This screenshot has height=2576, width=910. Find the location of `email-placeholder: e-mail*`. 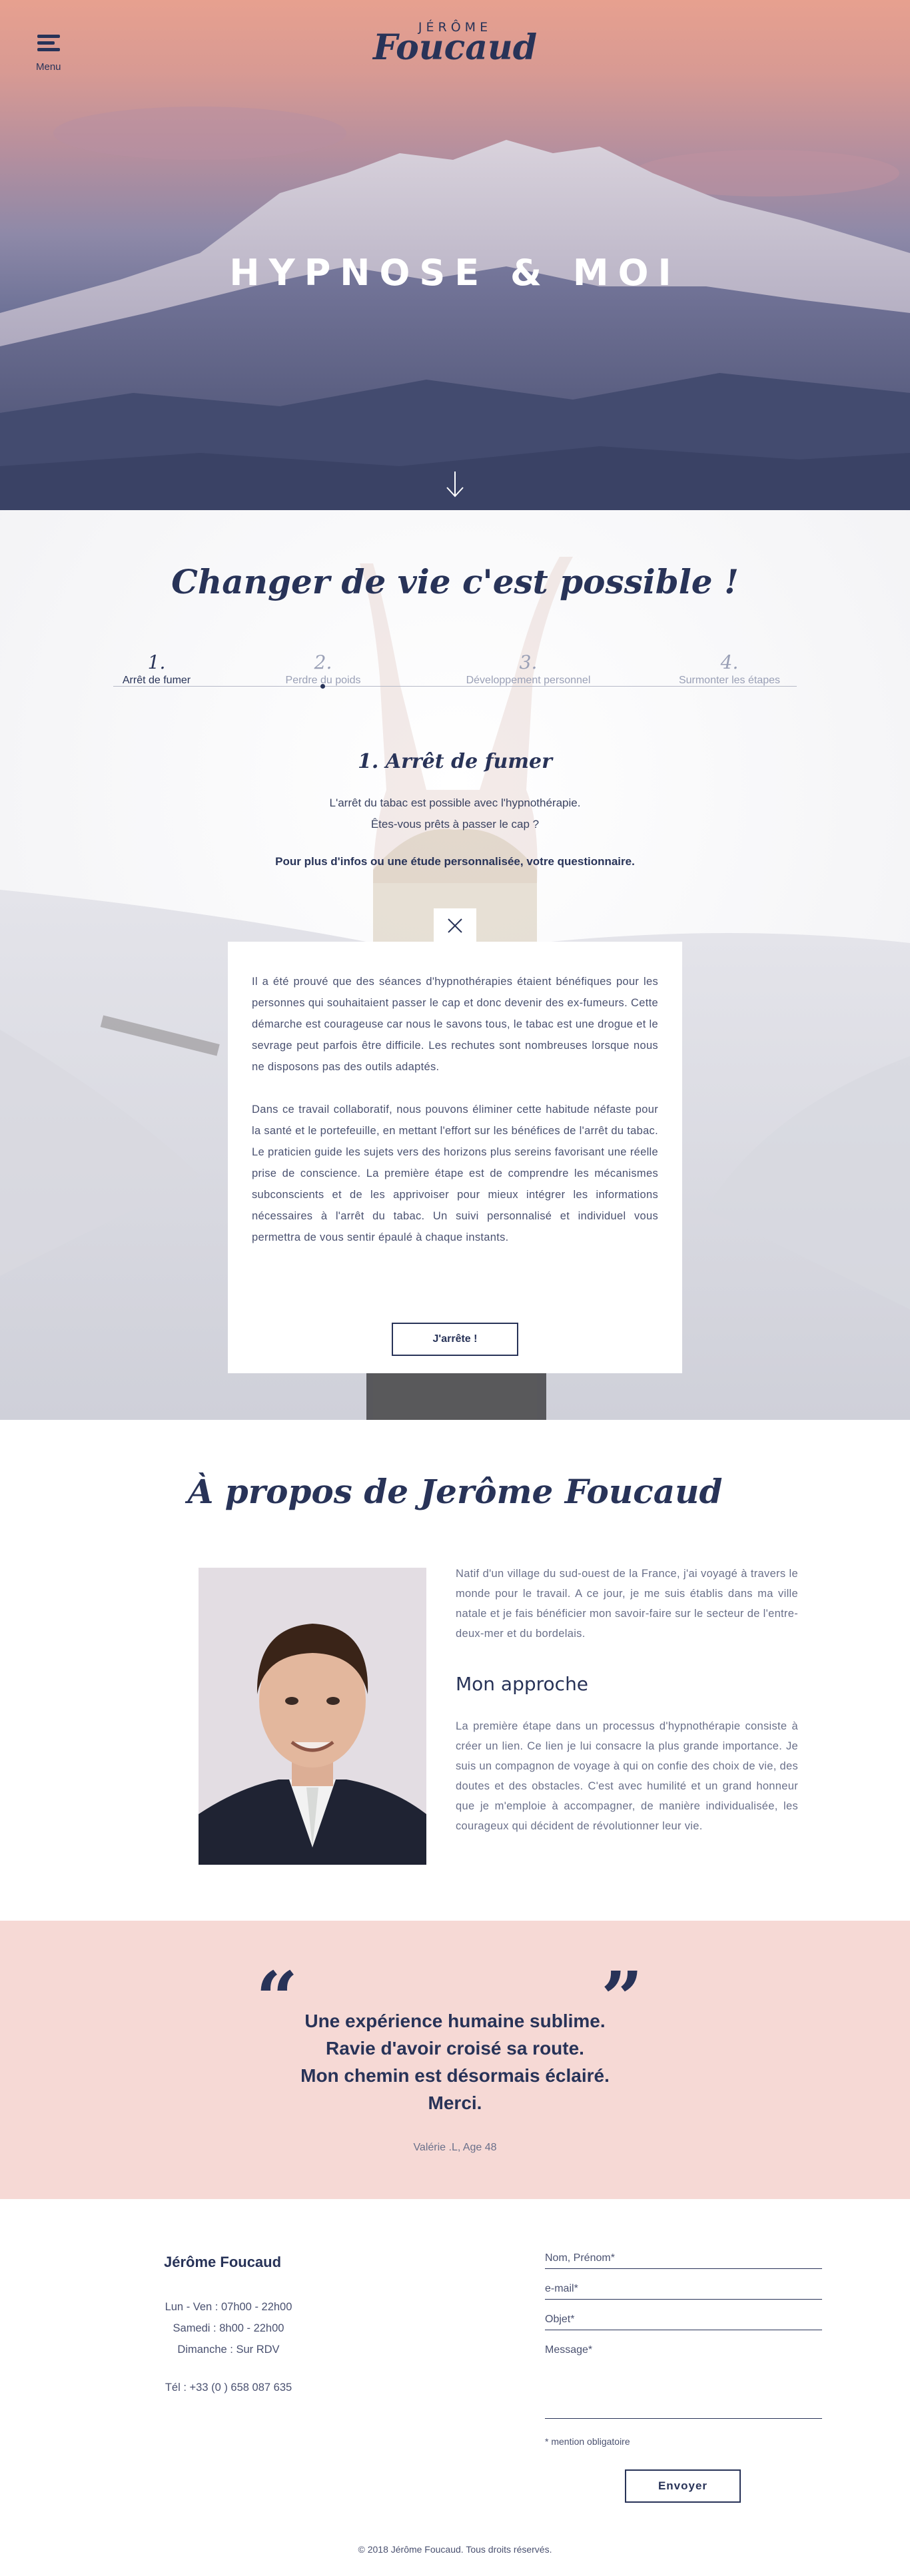

email-placeholder: e-mail* is located at coordinates (561, 2288).